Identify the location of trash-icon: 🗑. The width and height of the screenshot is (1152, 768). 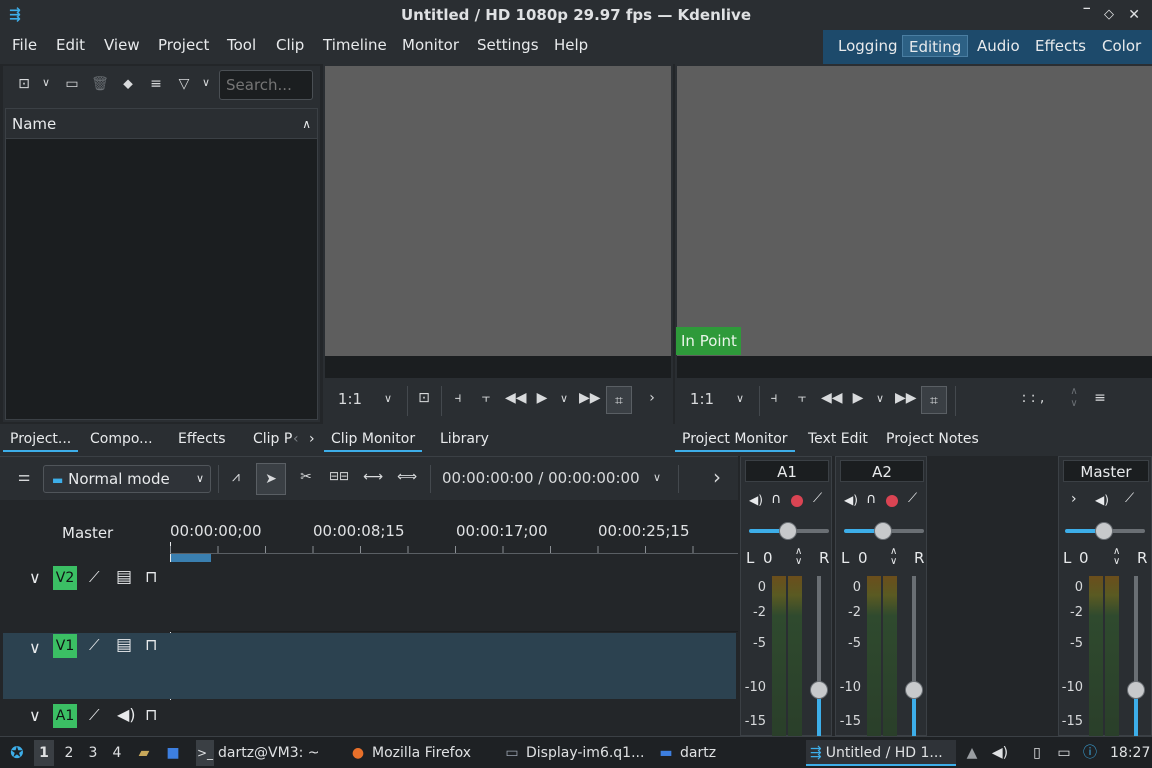
(100, 84).